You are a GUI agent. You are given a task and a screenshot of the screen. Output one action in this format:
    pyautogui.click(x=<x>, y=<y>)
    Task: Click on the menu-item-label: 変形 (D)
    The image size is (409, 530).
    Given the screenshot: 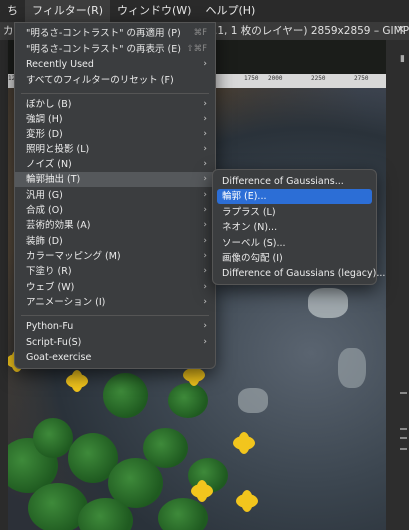 What is the action you would take?
    pyautogui.click(x=44, y=134)
    